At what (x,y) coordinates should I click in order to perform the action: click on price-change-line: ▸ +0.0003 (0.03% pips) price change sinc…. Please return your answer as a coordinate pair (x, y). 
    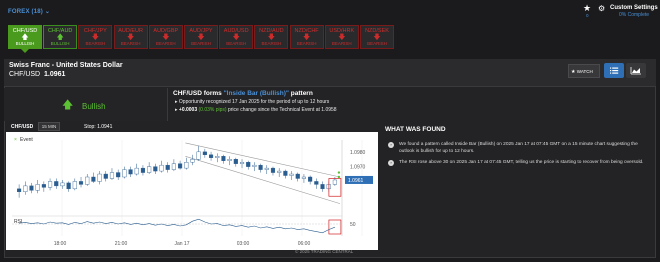
    Looking at the image, I should click on (256, 110).